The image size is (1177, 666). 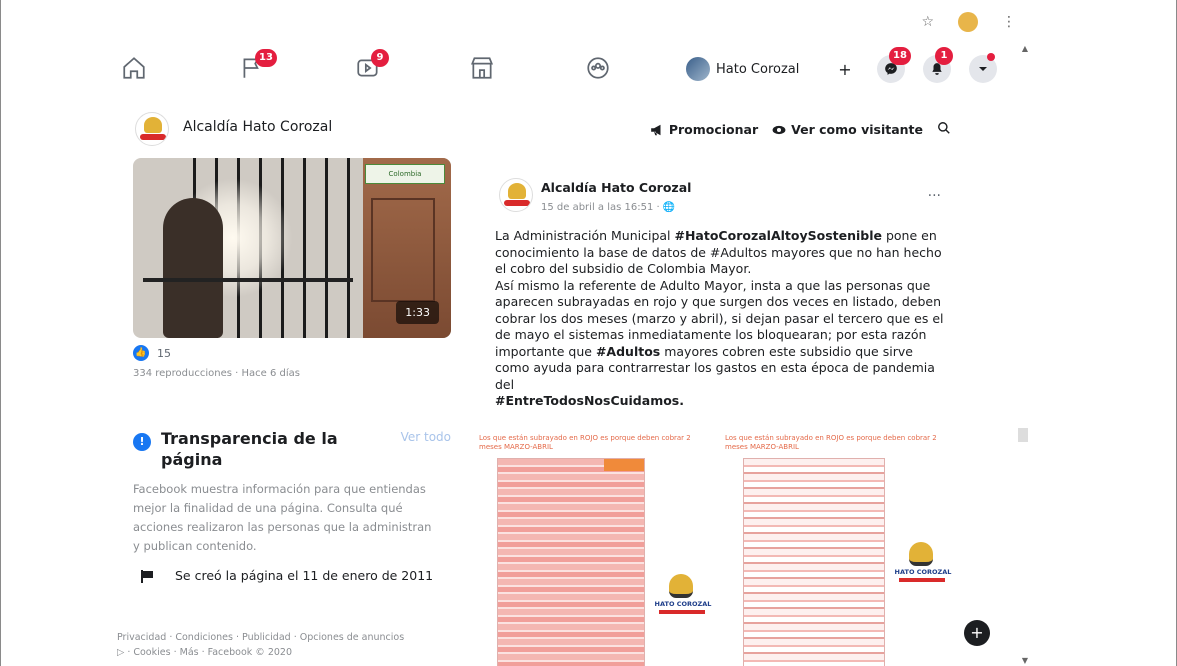 I want to click on page-created-row: Se creó la página el 11 de enero de 2011, so click(x=287, y=575).